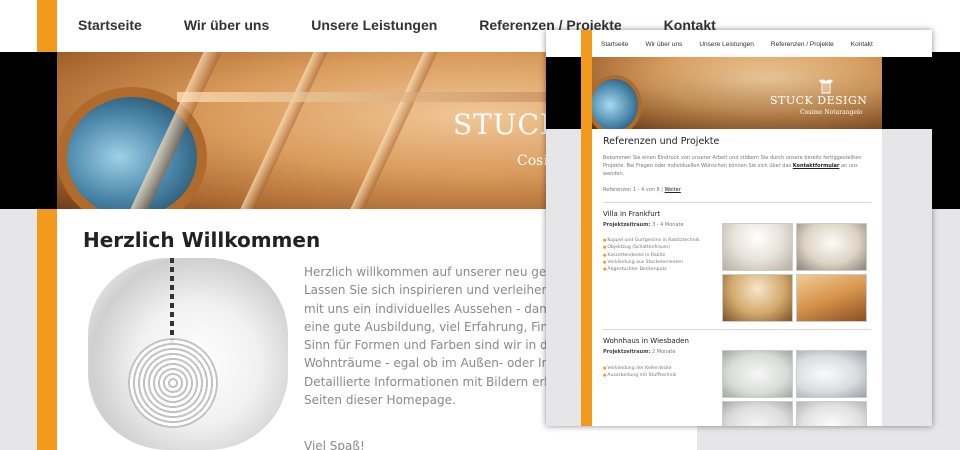  What do you see at coordinates (651, 269) in the screenshot?
I see `fg-project-feature: Abgestuckter Deckenputz` at bounding box center [651, 269].